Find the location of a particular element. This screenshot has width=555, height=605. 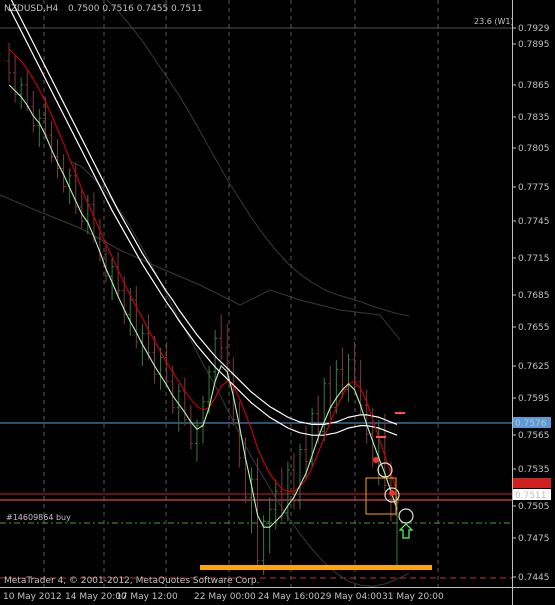

y-tick-label: 0.7929 is located at coordinates (534, 29).